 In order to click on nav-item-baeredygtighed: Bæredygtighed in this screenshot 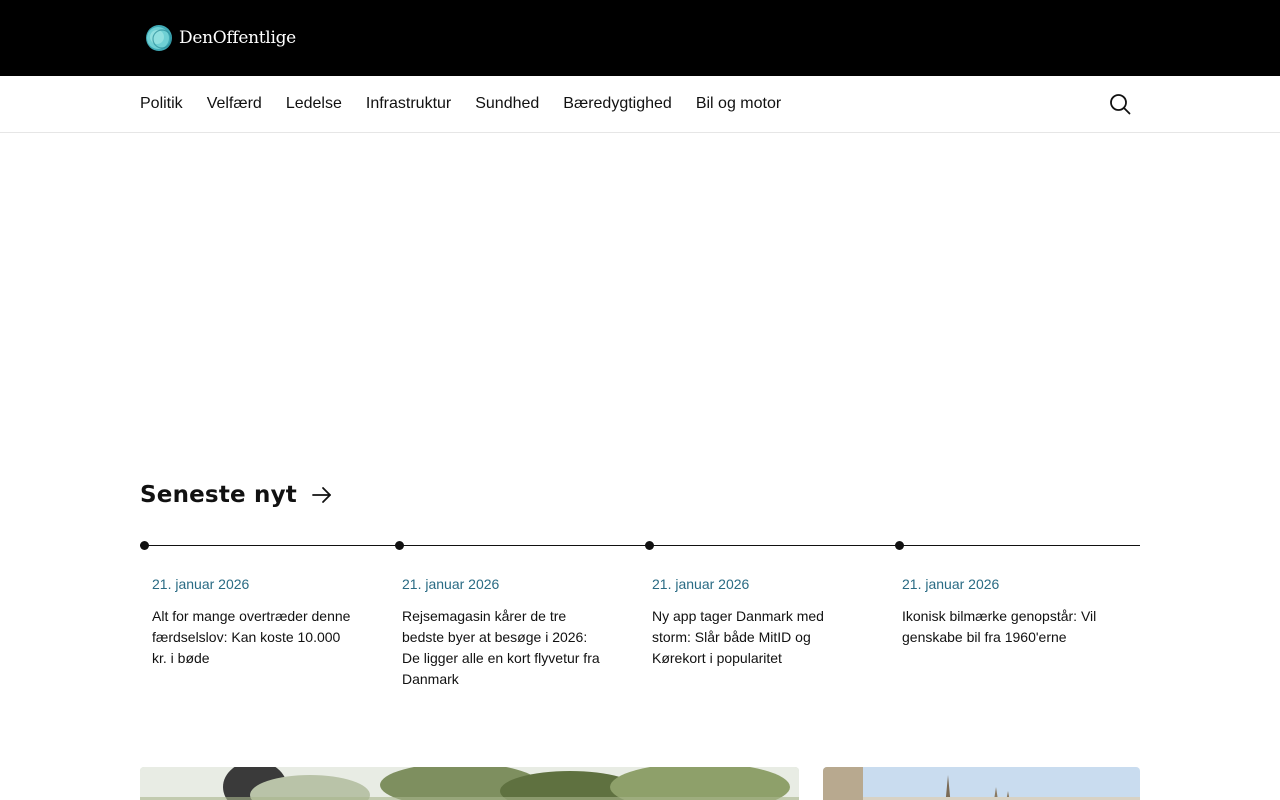, I will do `click(617, 104)`.